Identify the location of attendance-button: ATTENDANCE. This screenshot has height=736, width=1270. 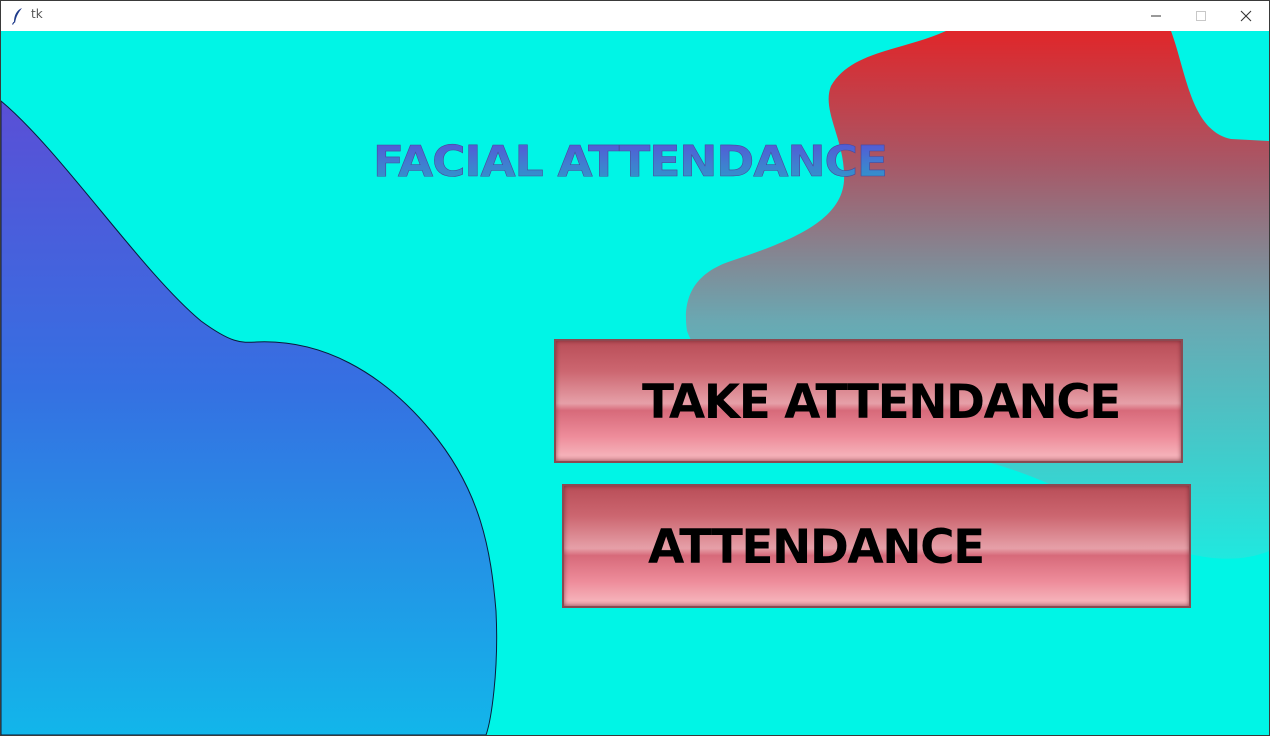
(876, 546).